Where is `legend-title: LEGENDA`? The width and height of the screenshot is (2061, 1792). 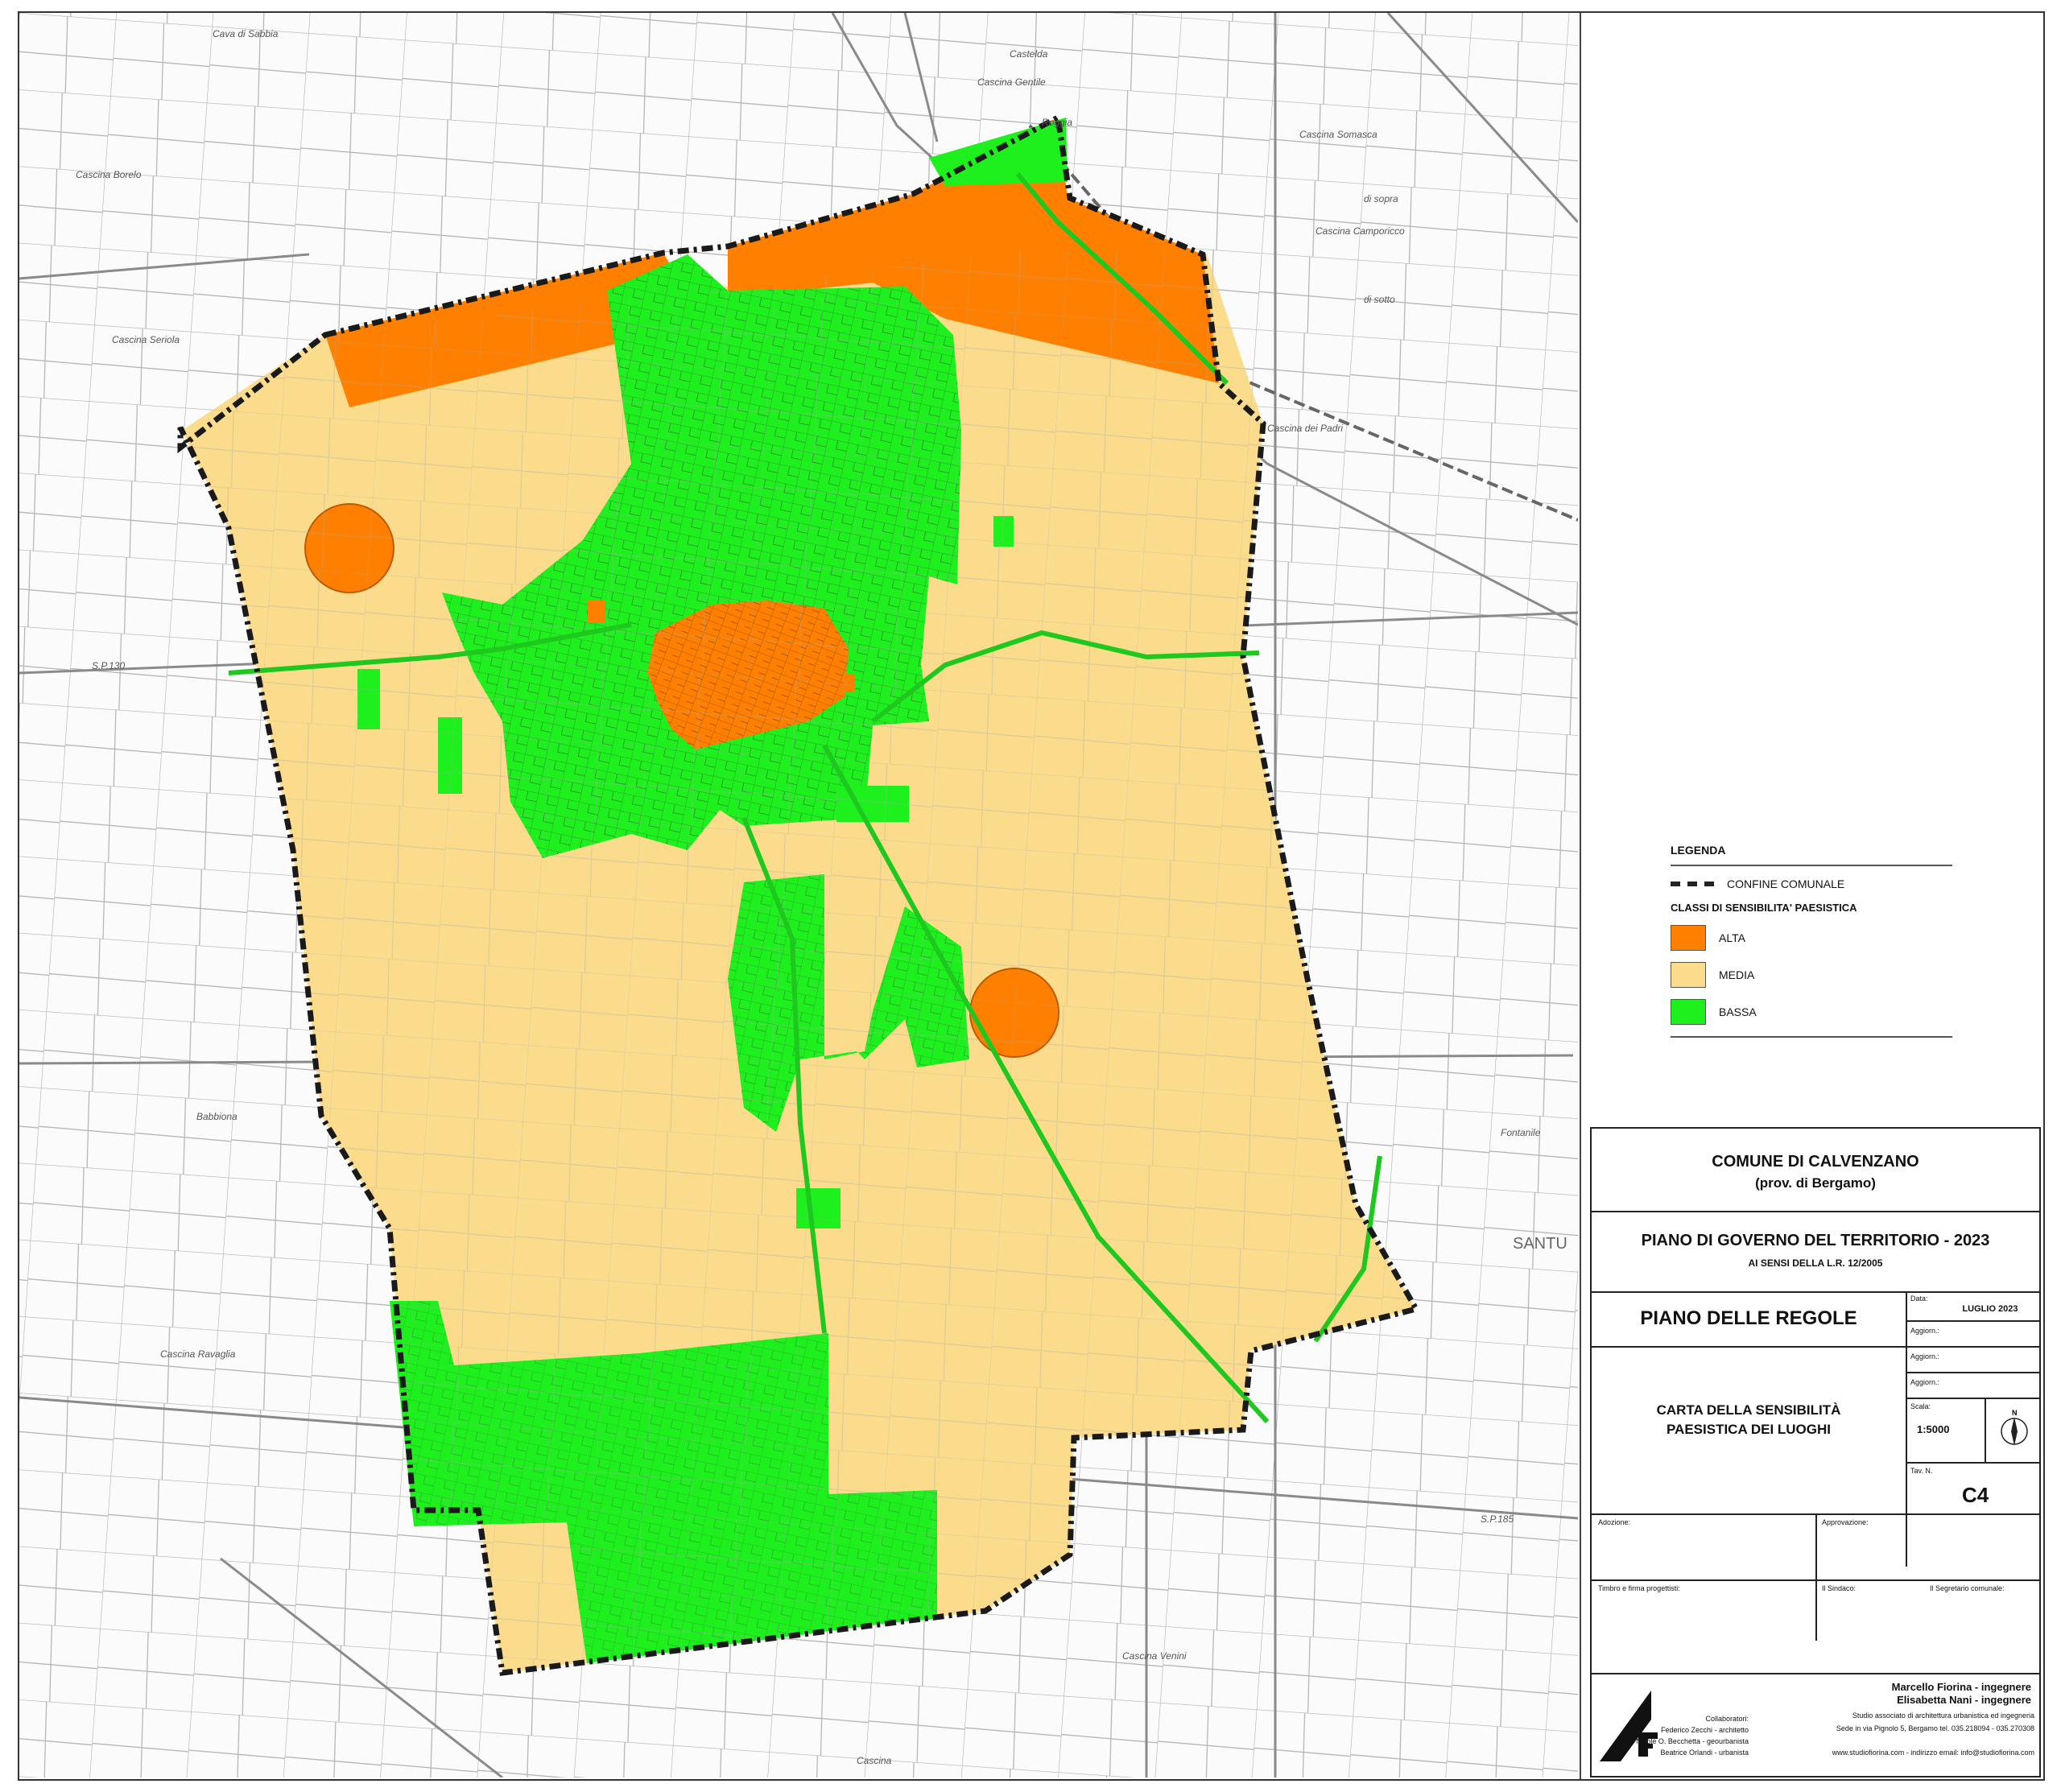
legend-title: LEGENDA is located at coordinates (1698, 850).